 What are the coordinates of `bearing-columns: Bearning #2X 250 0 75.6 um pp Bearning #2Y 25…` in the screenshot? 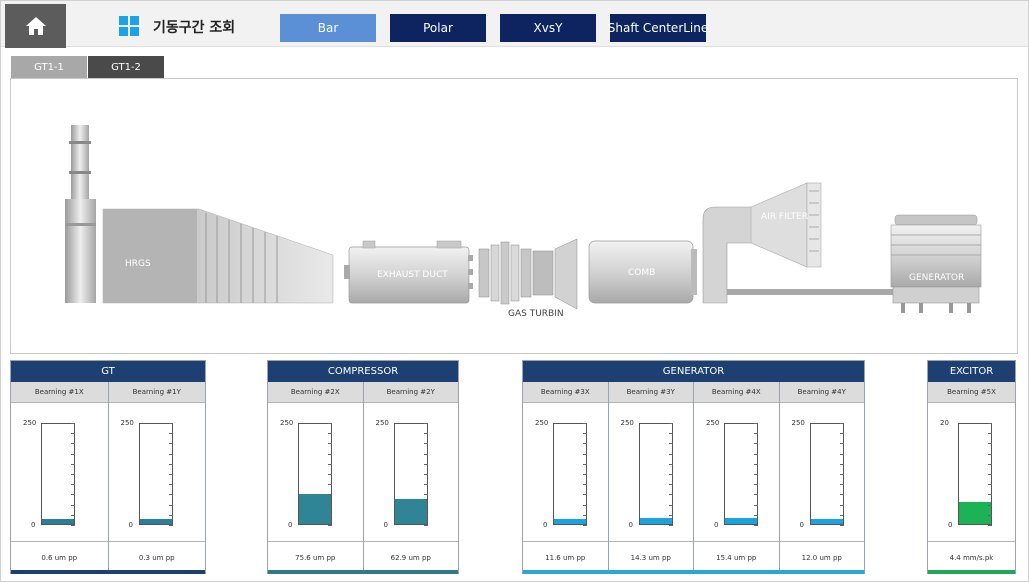 It's located at (363, 477).